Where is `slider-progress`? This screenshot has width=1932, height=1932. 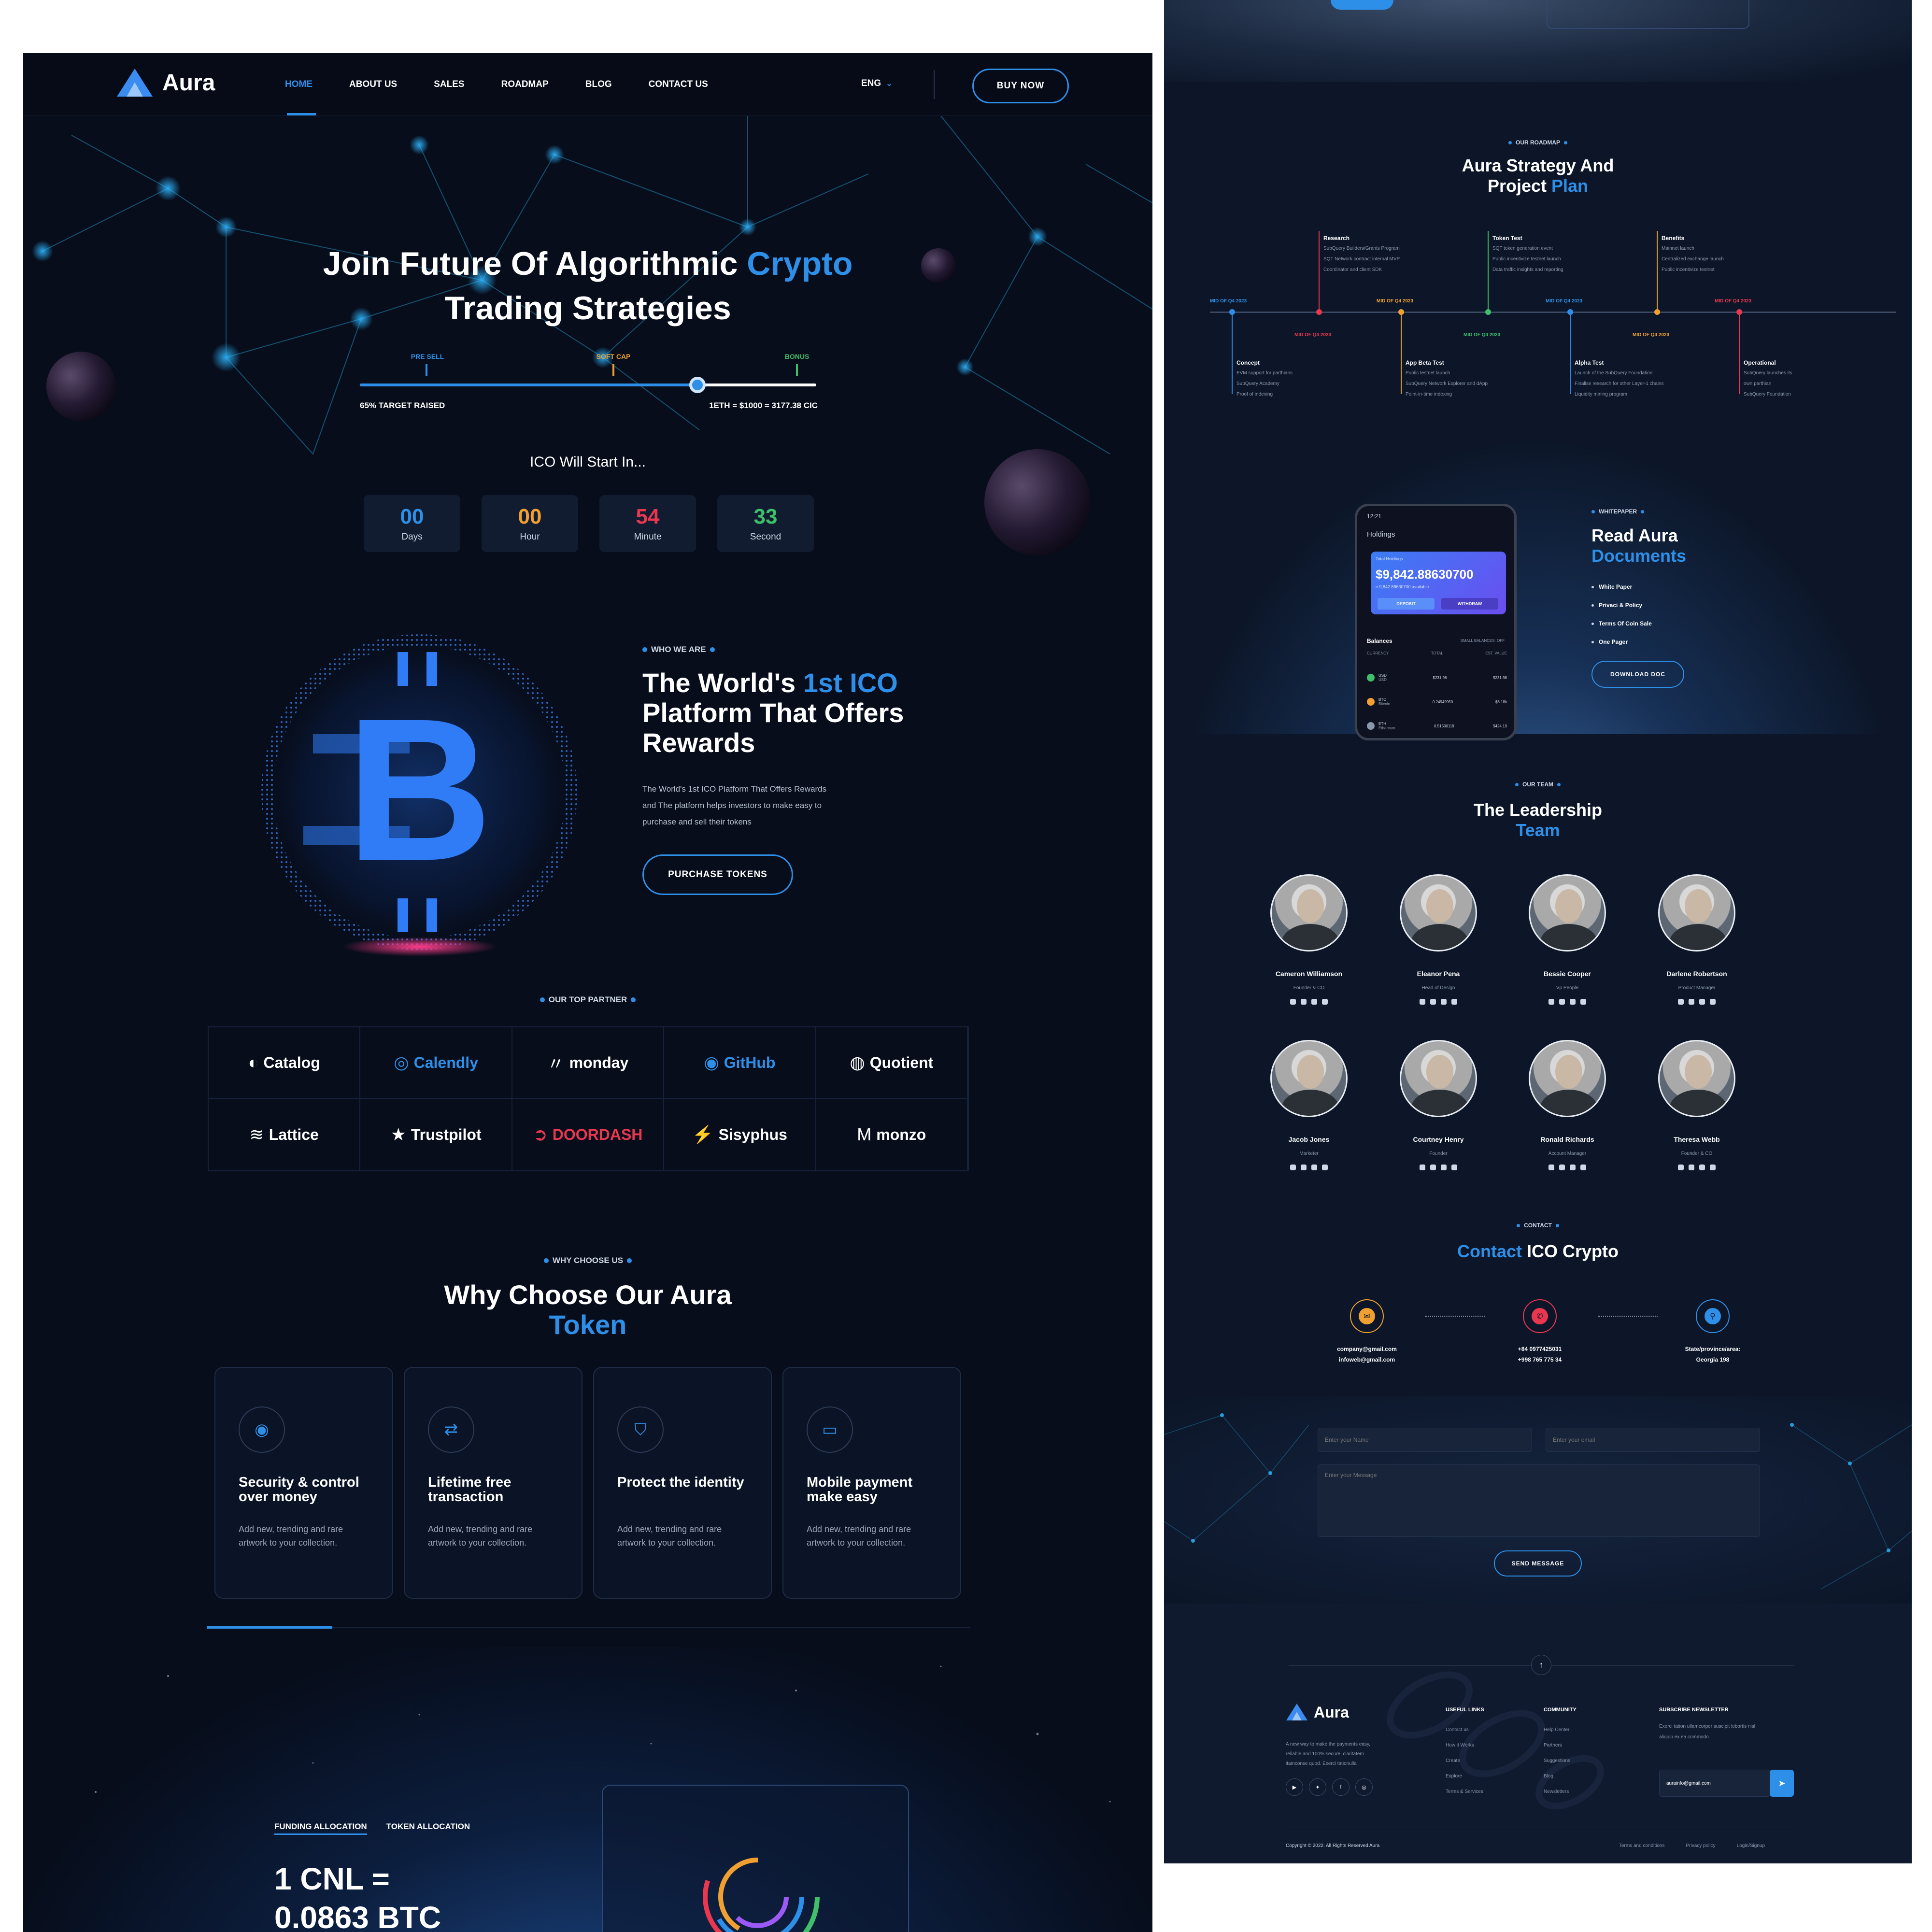 slider-progress is located at coordinates (269, 1627).